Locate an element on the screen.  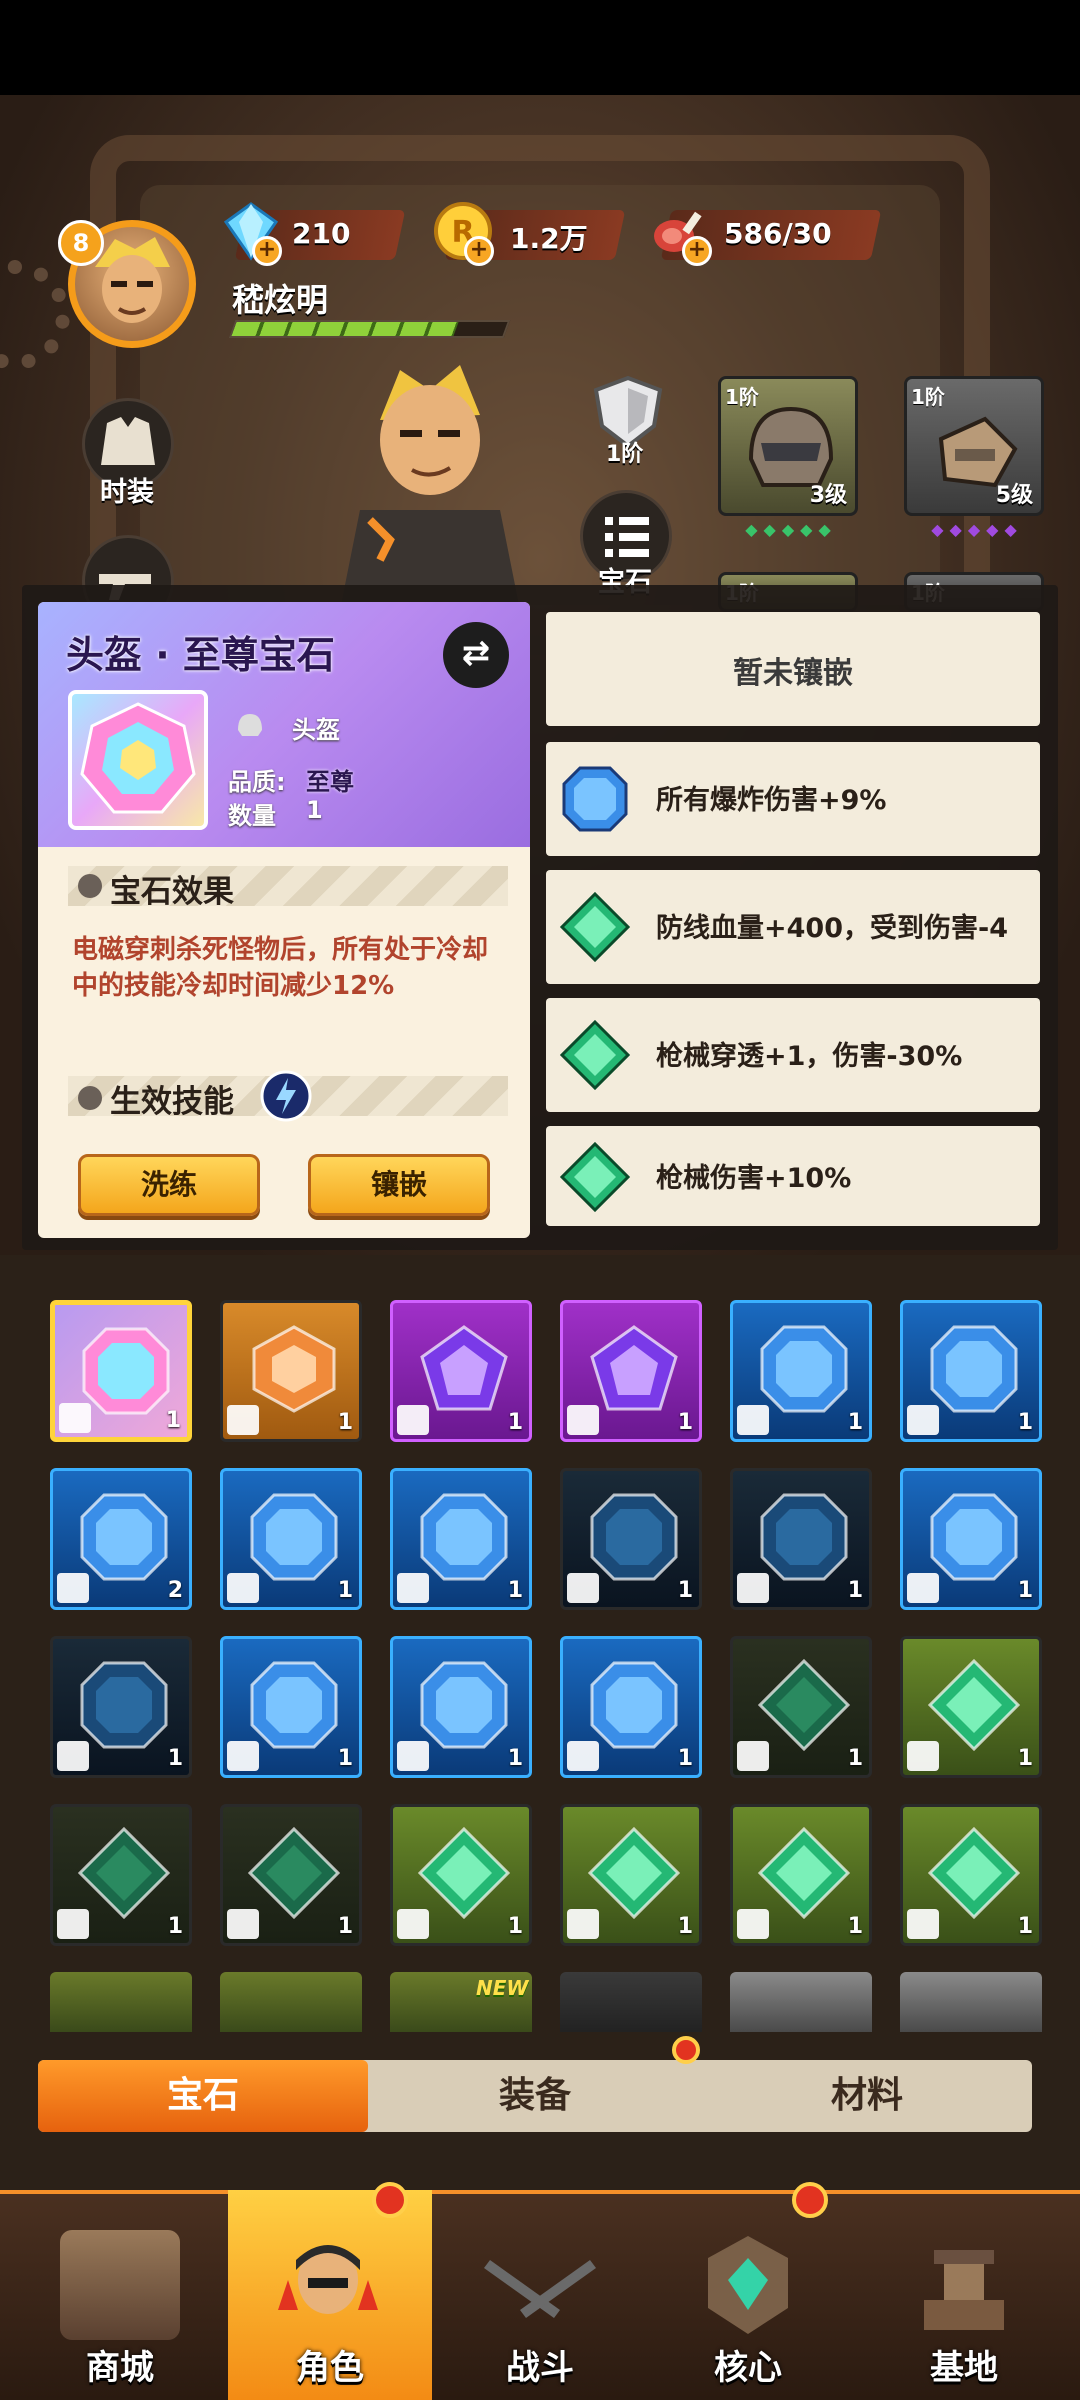
inlay-button: 镶嵌 is located at coordinates (399, 1185).